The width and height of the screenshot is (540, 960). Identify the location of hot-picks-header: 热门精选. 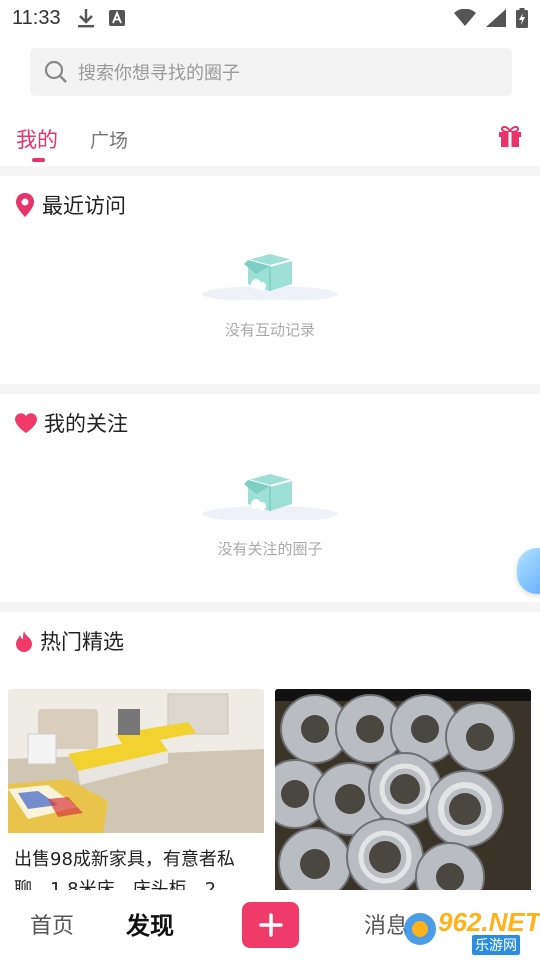
(69, 641).